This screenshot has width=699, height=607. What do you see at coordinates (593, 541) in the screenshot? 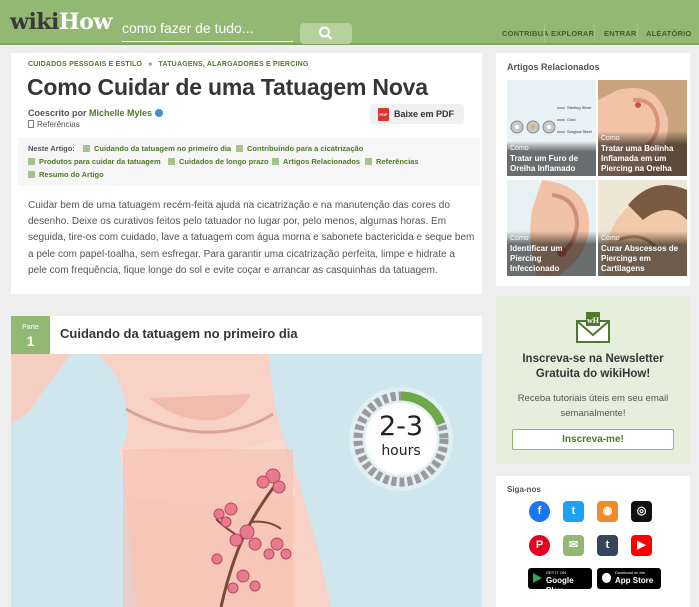
I see `social-card` at bounding box center [593, 541].